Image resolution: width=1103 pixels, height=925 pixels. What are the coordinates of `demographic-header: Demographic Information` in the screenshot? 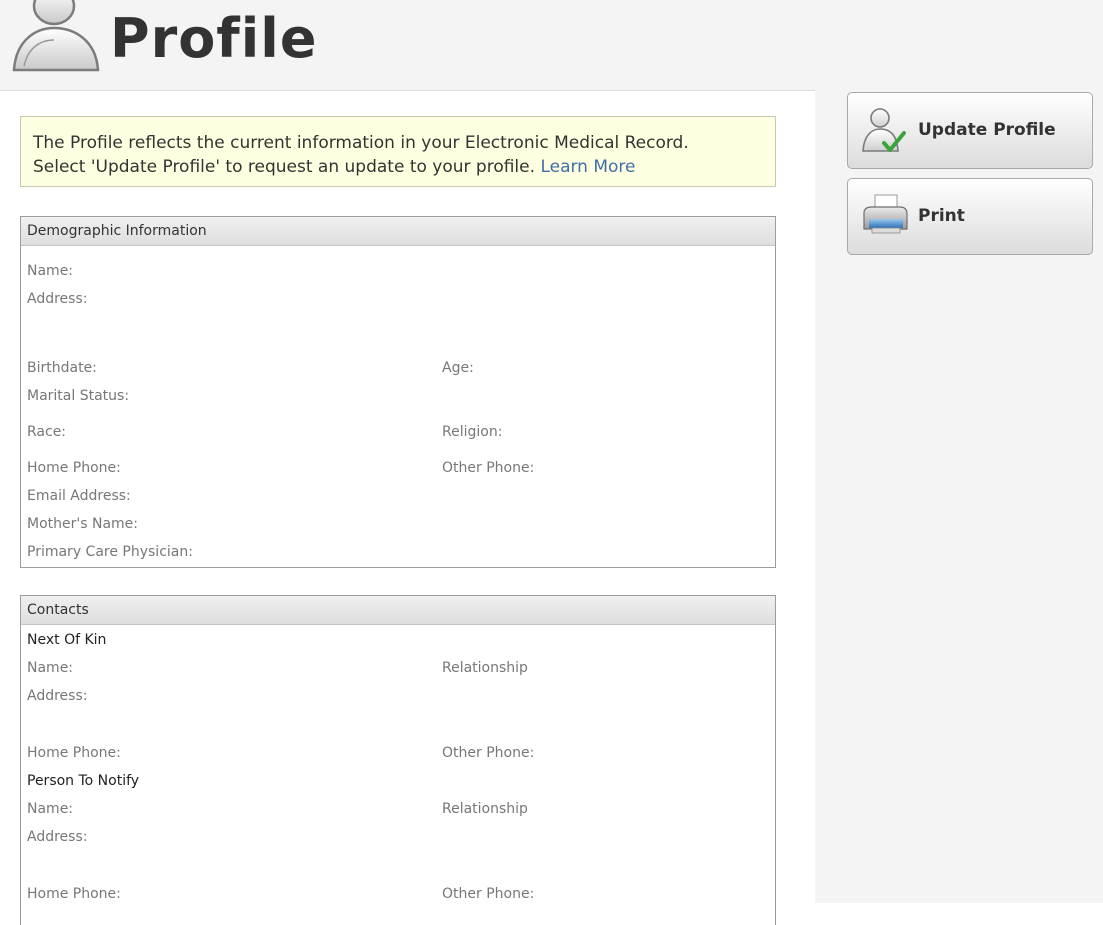 It's located at (398, 231).